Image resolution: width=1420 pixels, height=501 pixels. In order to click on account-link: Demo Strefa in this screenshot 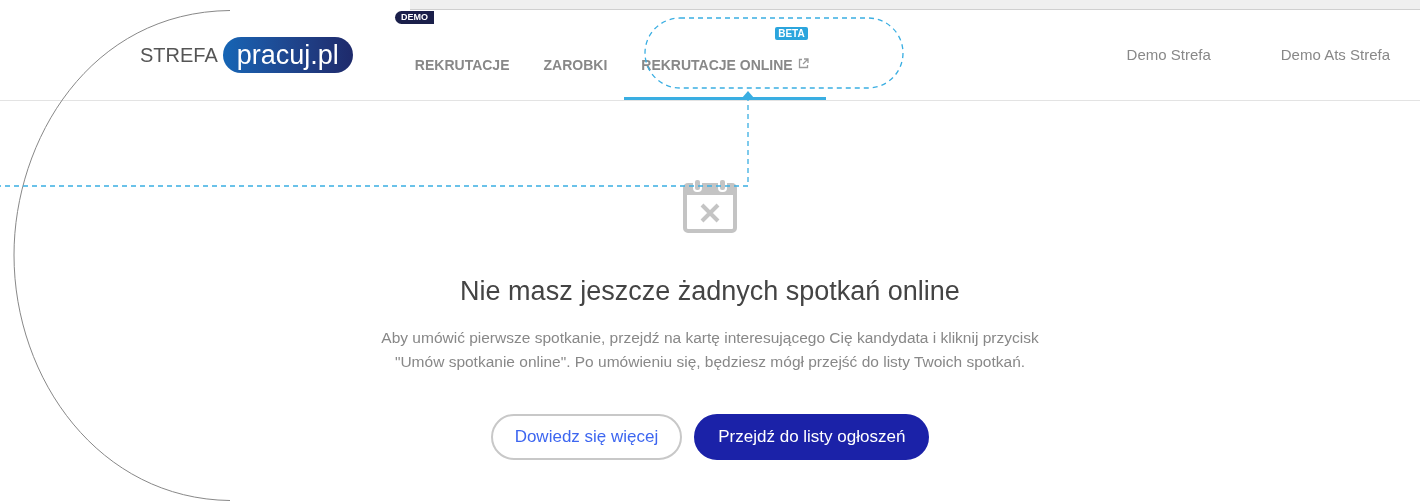, I will do `click(1168, 55)`.